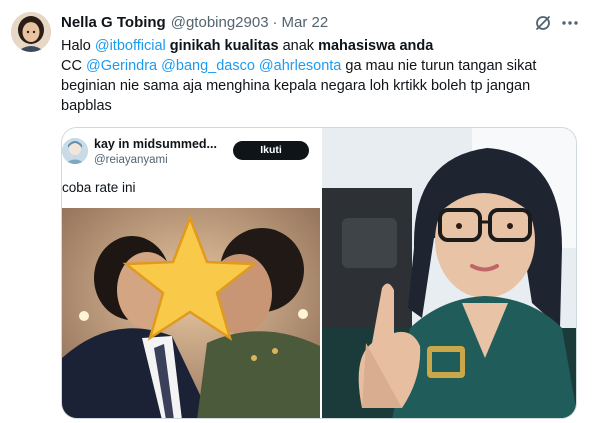 The image size is (596, 423). What do you see at coordinates (271, 150) in the screenshot?
I see `follow-button: Ikuti` at bounding box center [271, 150].